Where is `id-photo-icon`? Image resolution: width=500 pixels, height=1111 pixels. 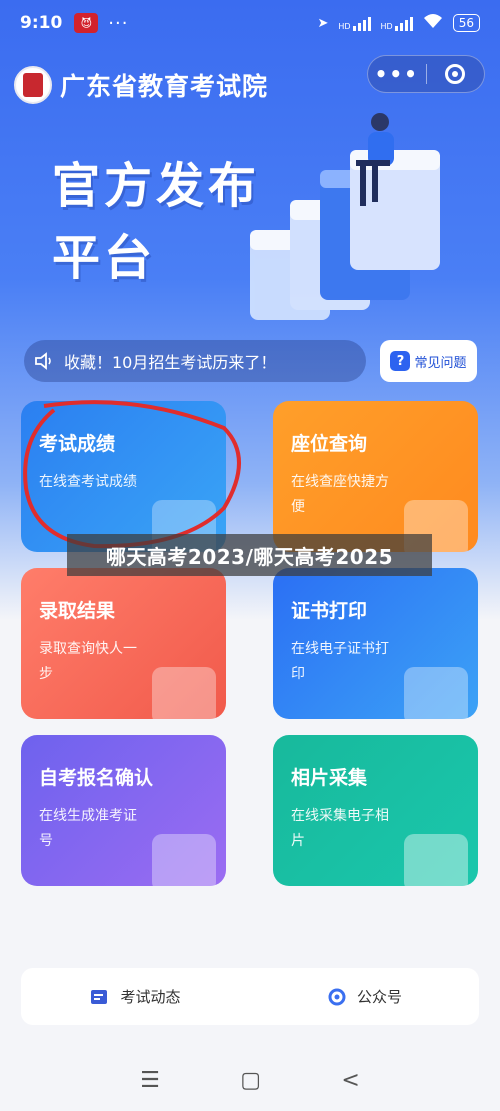 id-photo-icon is located at coordinates (436, 860).